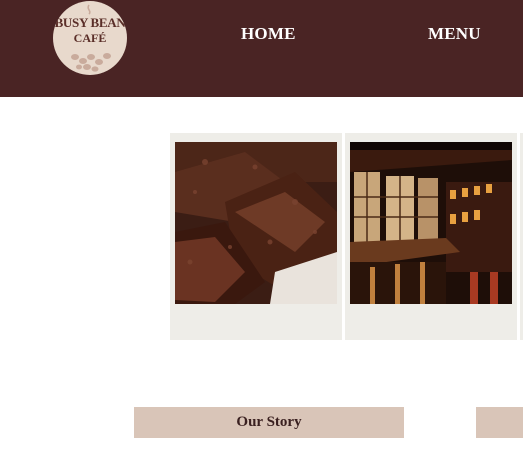 This screenshot has width=523, height=457. What do you see at coordinates (499, 422) in the screenshot?
I see `section-bar-partial` at bounding box center [499, 422].